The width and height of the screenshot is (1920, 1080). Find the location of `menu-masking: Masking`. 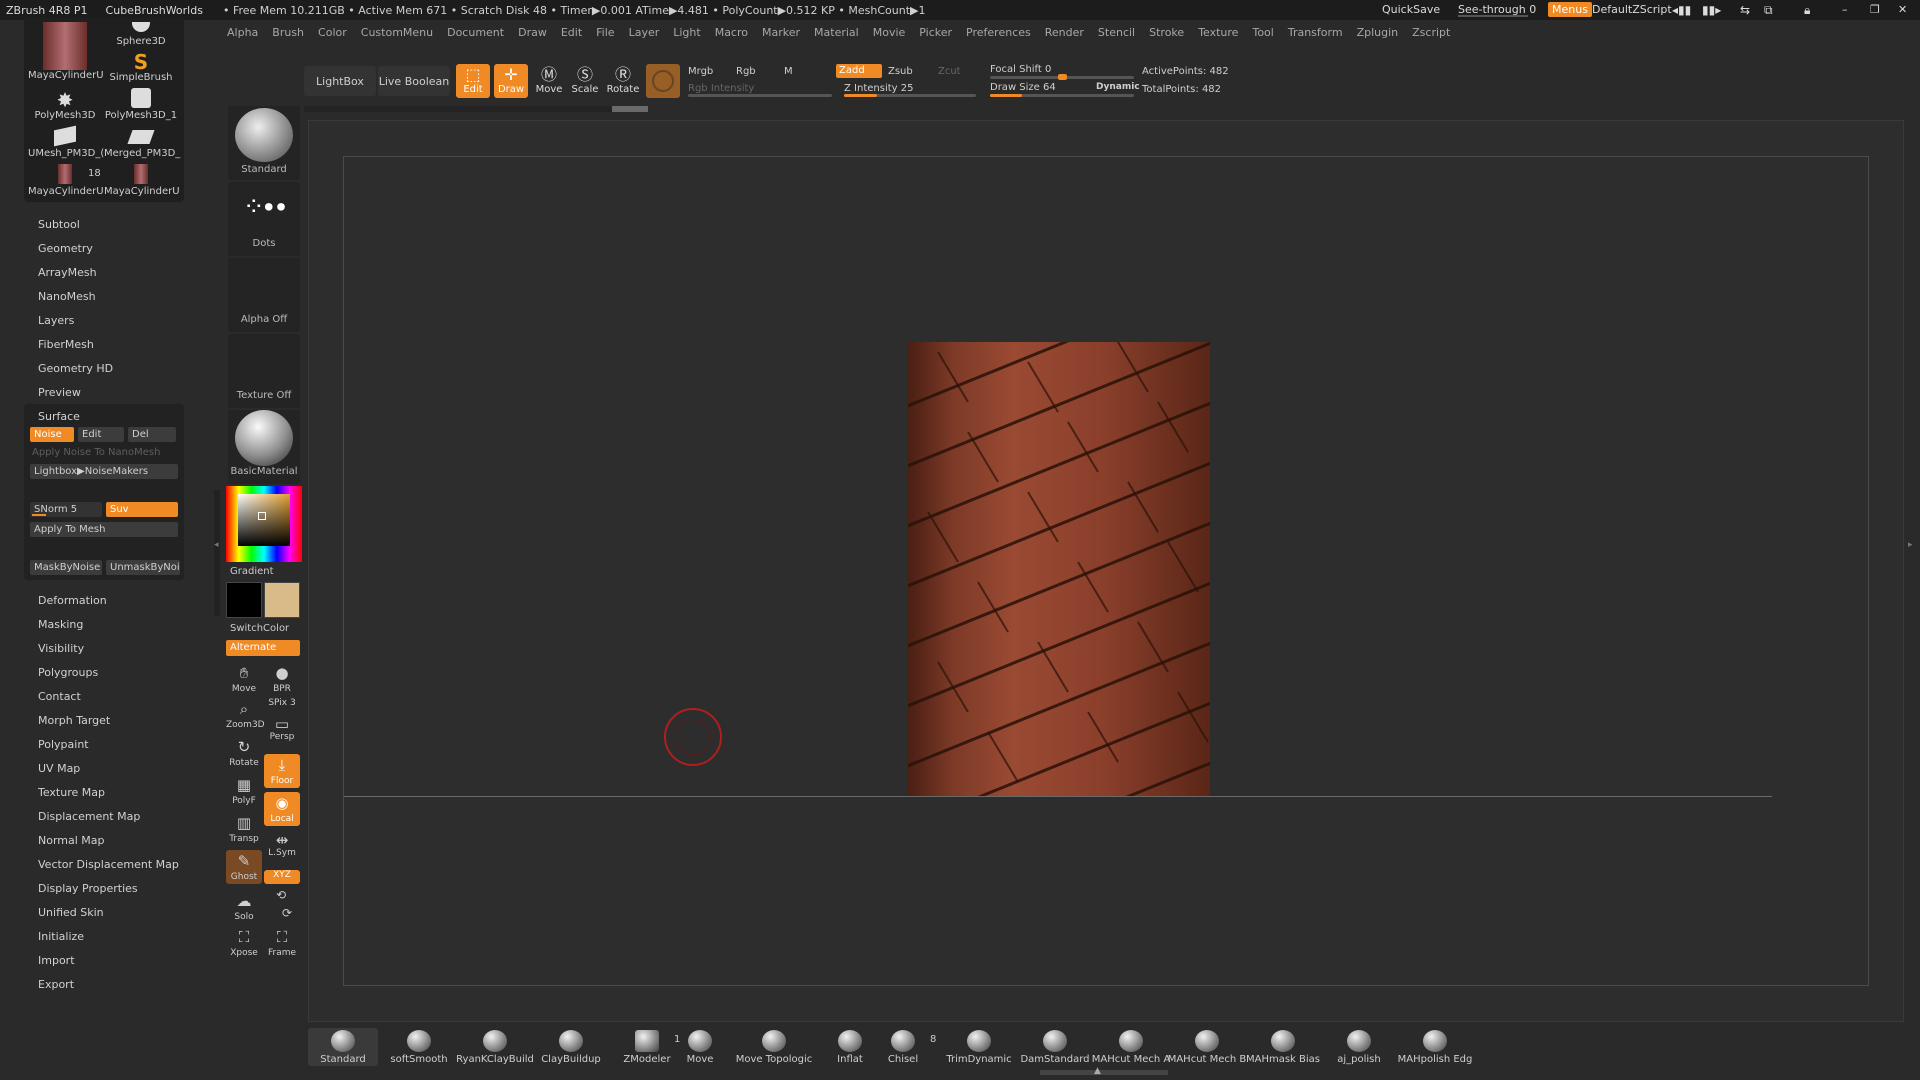

menu-masking: Masking is located at coordinates (60, 624).